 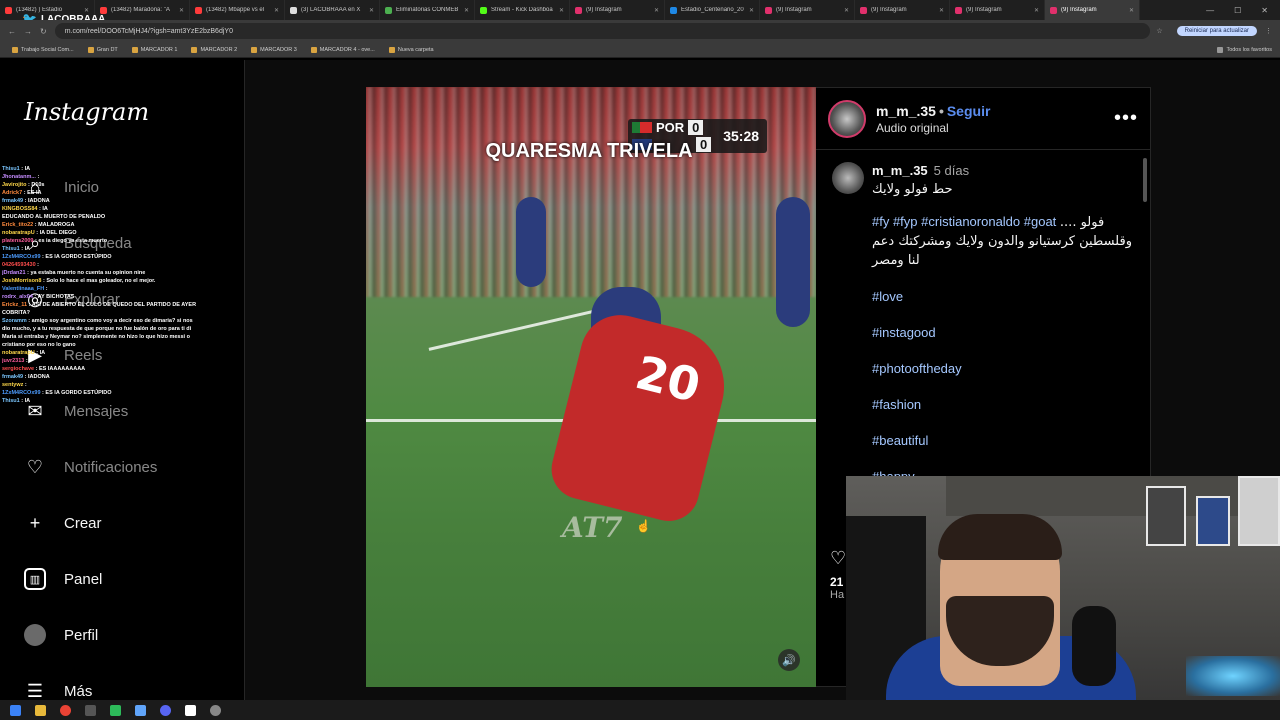 I want to click on chat-username: 04264593430, so click(x=19, y=265).